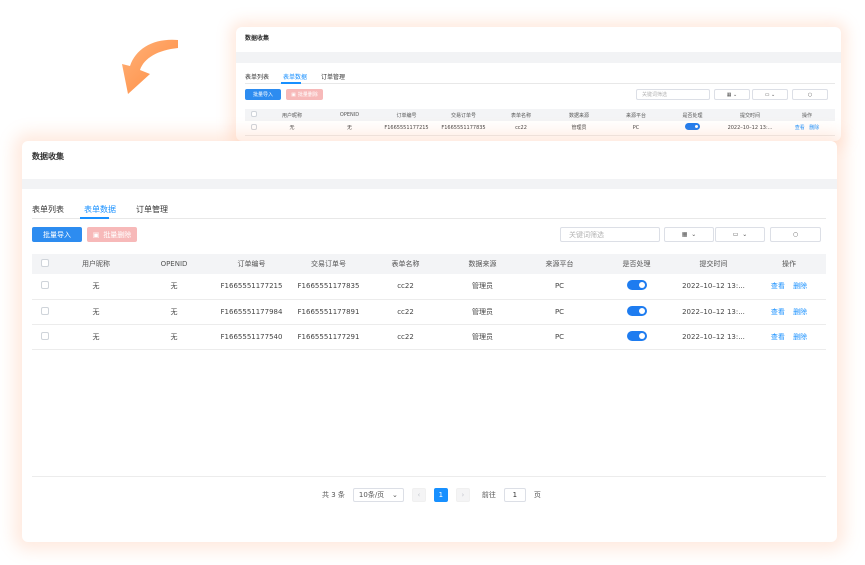  I want to click on column-header: 来源平台, so click(559, 264).